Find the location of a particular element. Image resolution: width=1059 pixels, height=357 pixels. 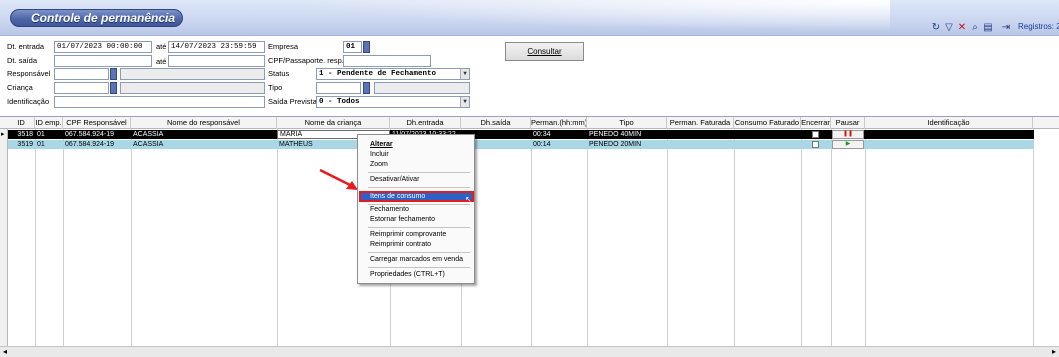

dt-entrada-to-field: 14/07/2023 23:59:59 is located at coordinates (216, 47).